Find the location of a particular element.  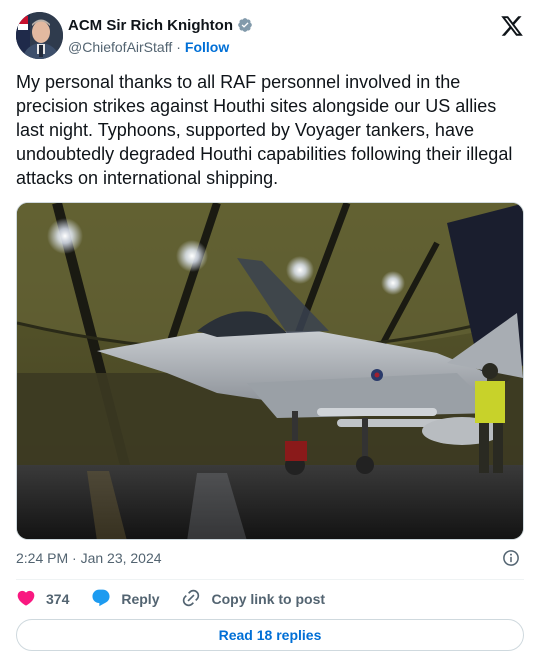

reply-label: Reply is located at coordinates (140, 599).